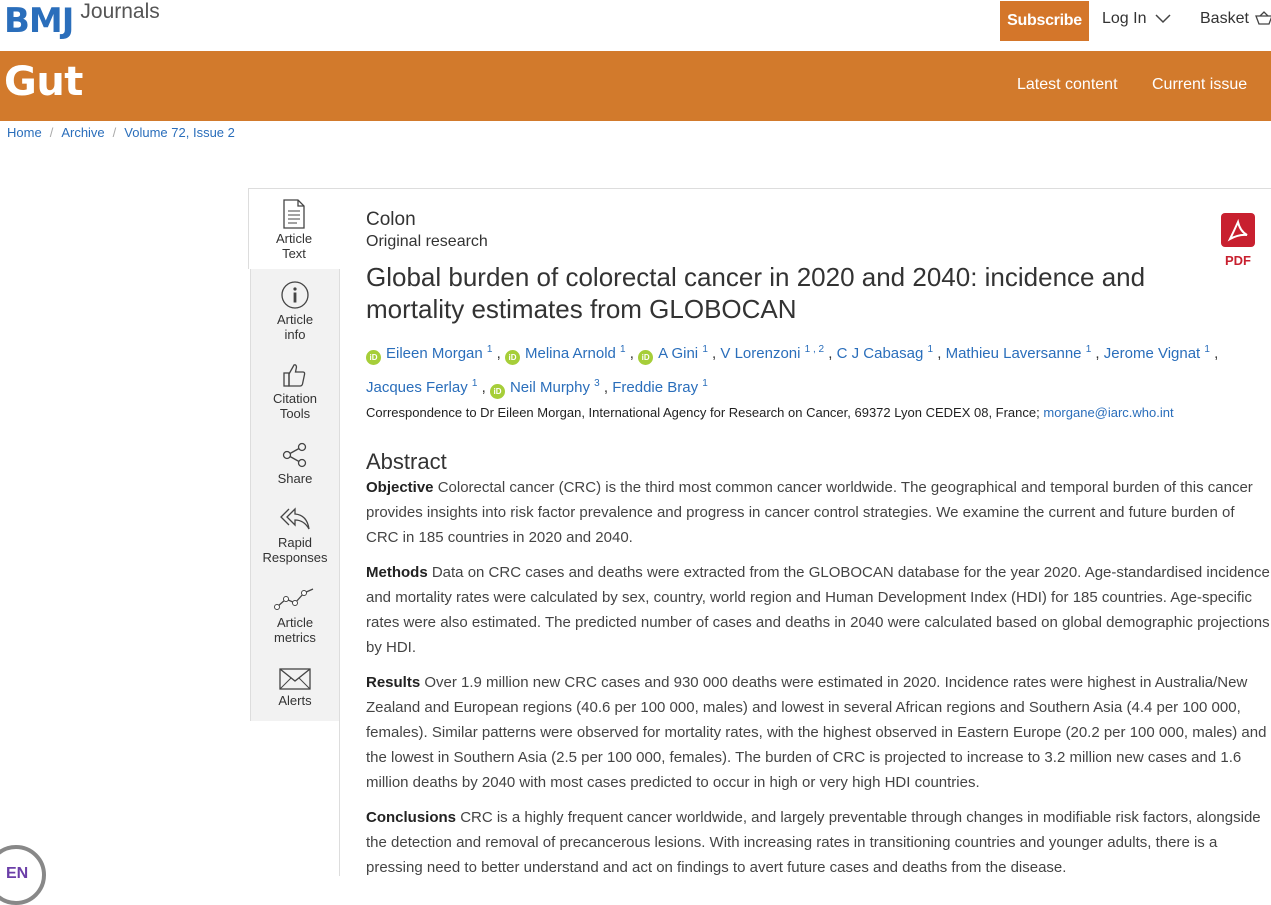 The height and width of the screenshot is (905, 1271). I want to click on tool-citation-tools: Citation Tools, so click(295, 391).